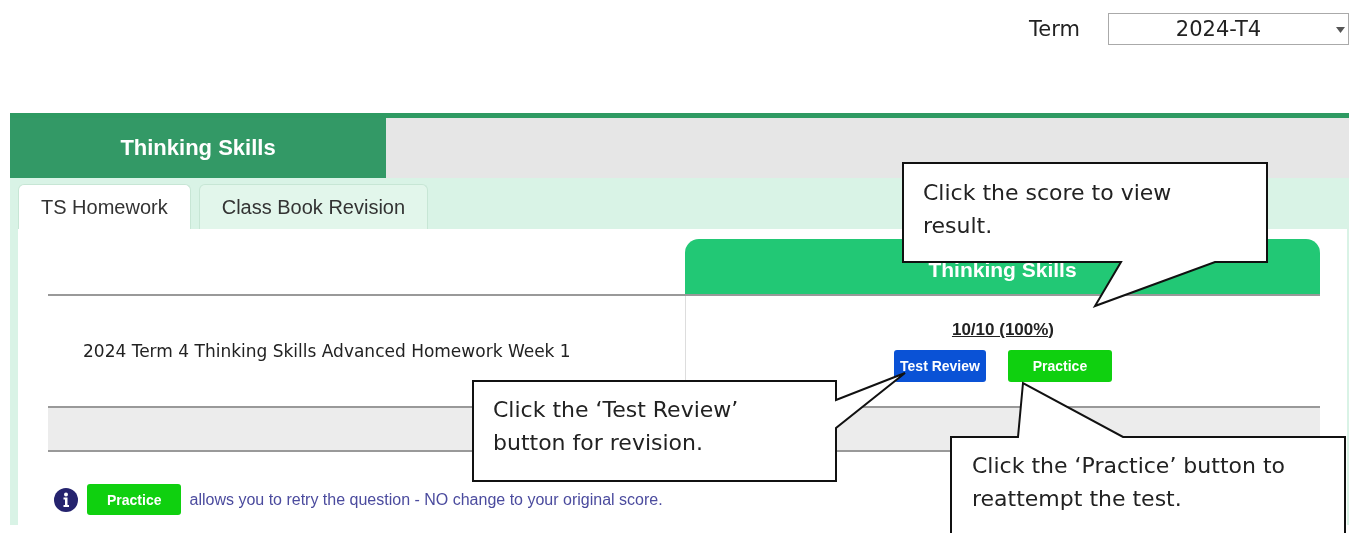  What do you see at coordinates (1340, 30) in the screenshot?
I see `caret-icon` at bounding box center [1340, 30].